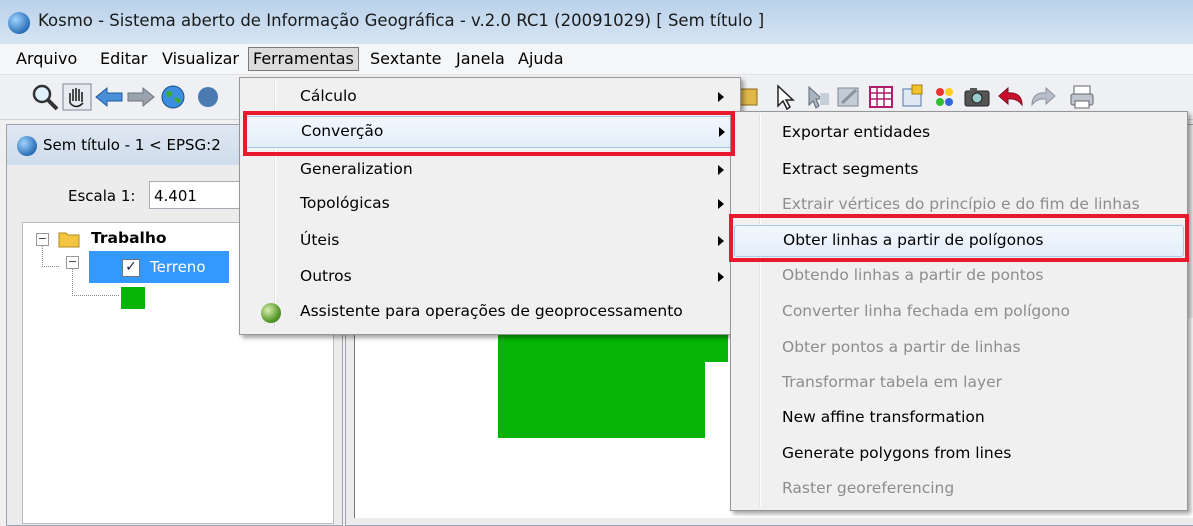  I want to click on table-icon, so click(881, 97).